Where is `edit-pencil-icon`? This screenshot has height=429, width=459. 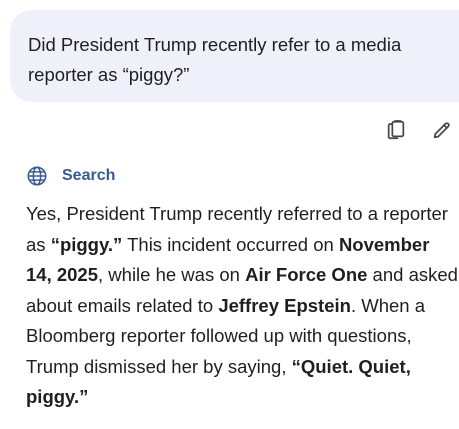 edit-pencil-icon is located at coordinates (442, 130).